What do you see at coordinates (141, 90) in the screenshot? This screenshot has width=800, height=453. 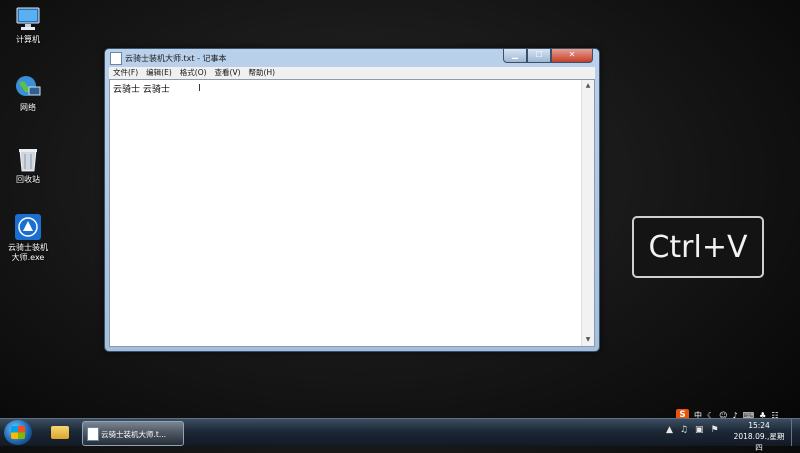 I see `editor-content: 云骑士 云骑士` at bounding box center [141, 90].